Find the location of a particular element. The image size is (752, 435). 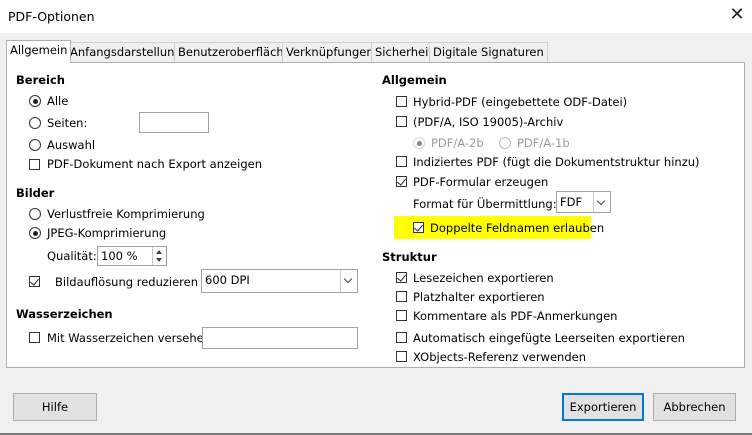

tab-sicherheit: Sicherheit is located at coordinates (404, 52).